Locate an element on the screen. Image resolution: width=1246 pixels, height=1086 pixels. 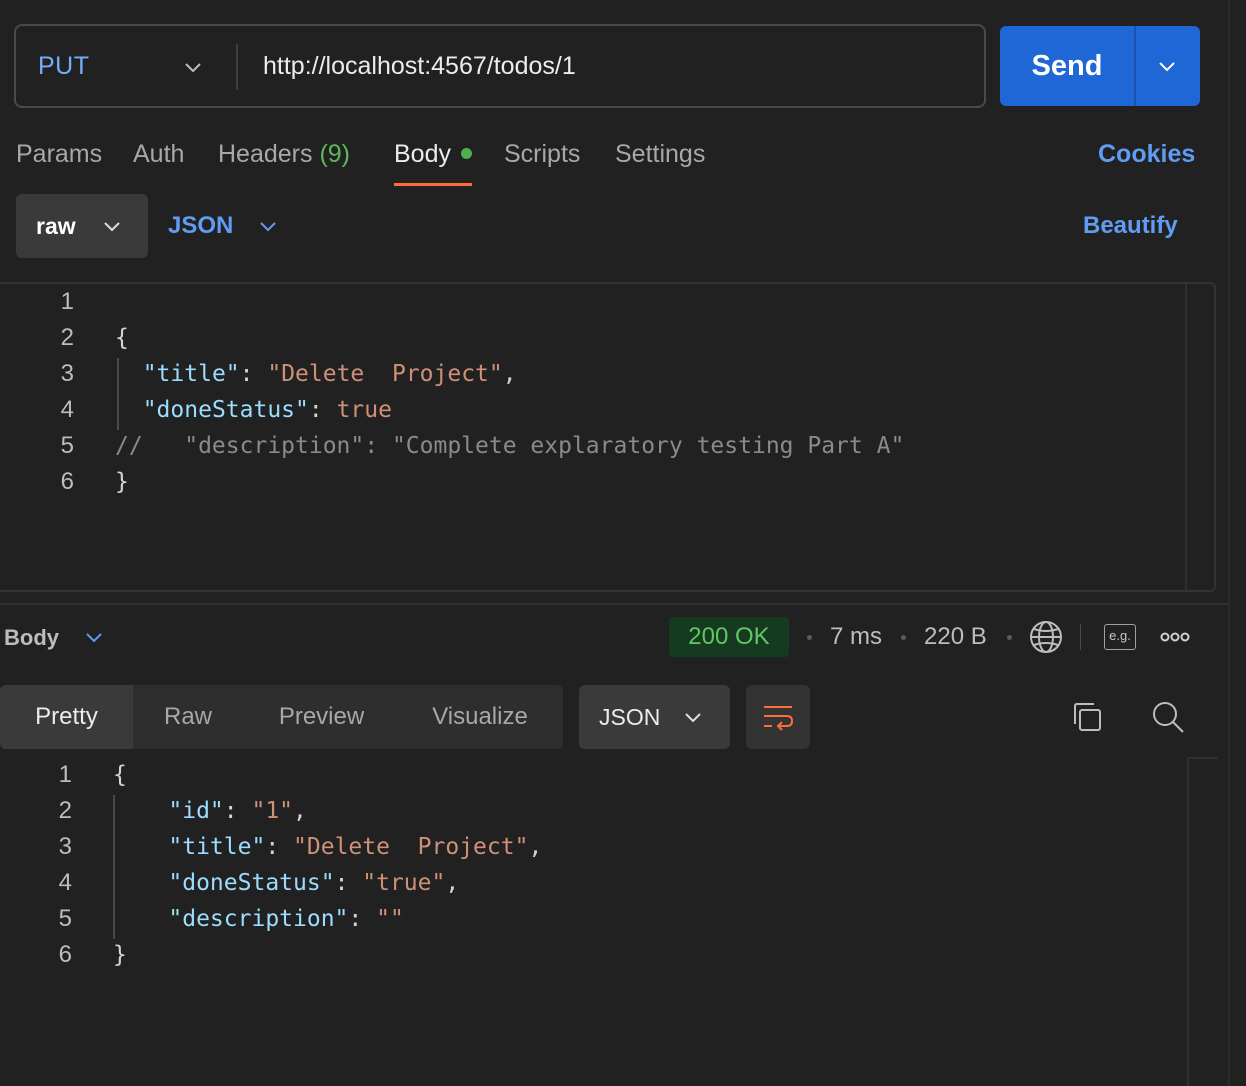
response-size: 220 B is located at coordinates (955, 637).